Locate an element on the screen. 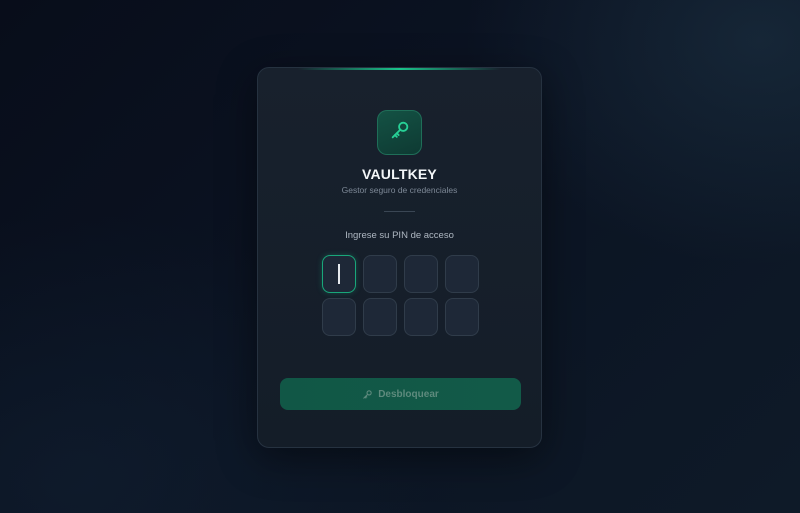 This screenshot has height=513, width=800. divider is located at coordinates (399, 211).